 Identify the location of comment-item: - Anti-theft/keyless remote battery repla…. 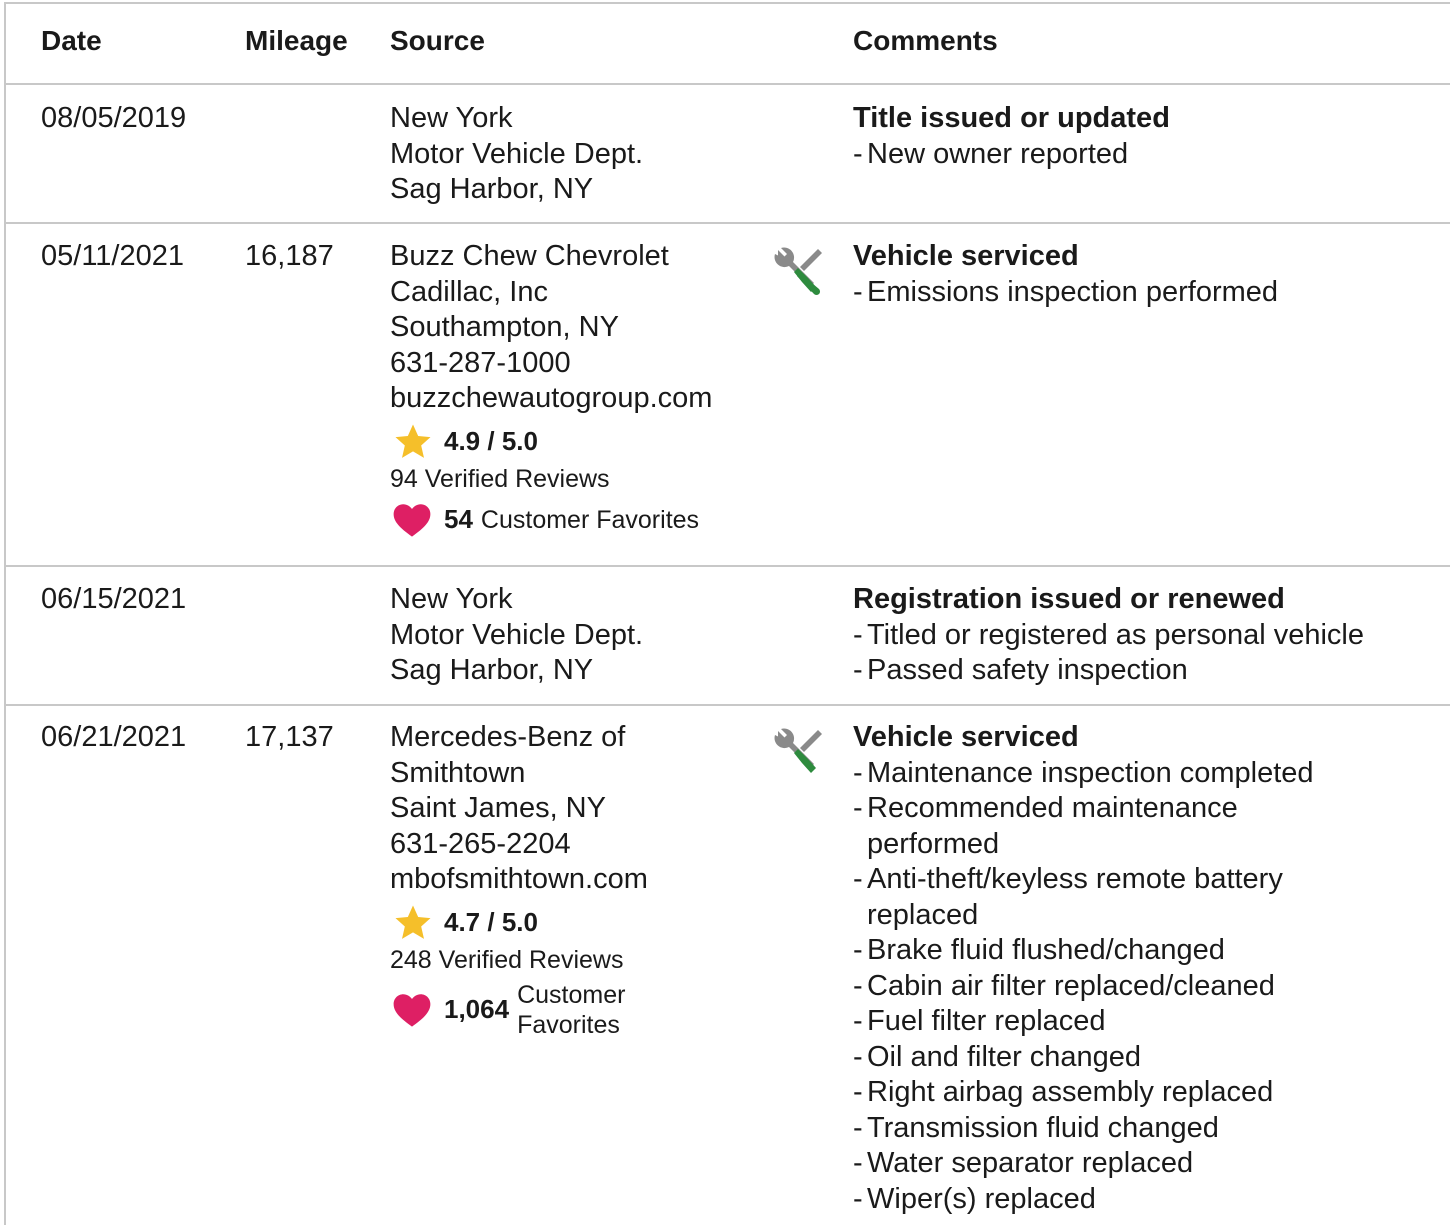
(1068, 897).